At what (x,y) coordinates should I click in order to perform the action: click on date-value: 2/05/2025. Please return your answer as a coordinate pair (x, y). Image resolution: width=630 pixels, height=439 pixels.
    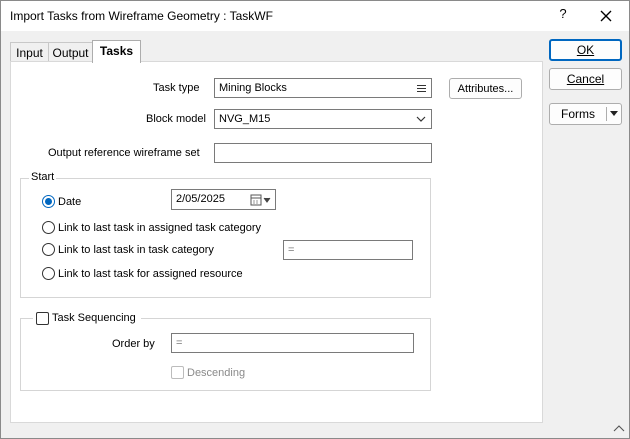
    Looking at the image, I should click on (200, 199).